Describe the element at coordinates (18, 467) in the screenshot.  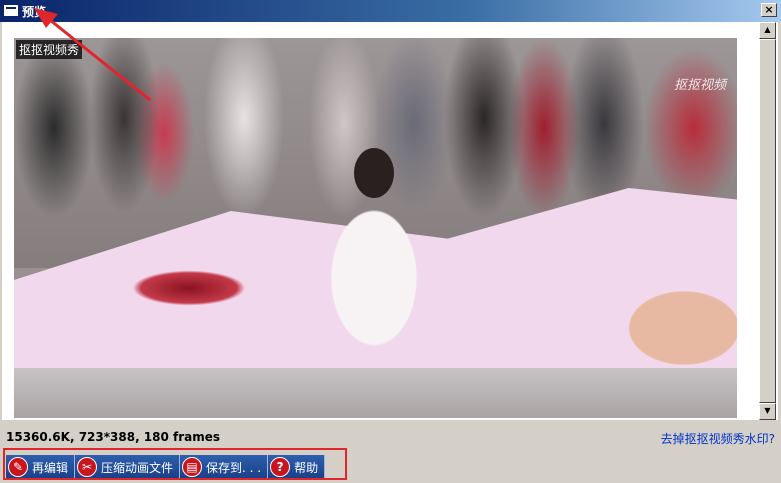
I see `wrench-icon: ✎` at that location.